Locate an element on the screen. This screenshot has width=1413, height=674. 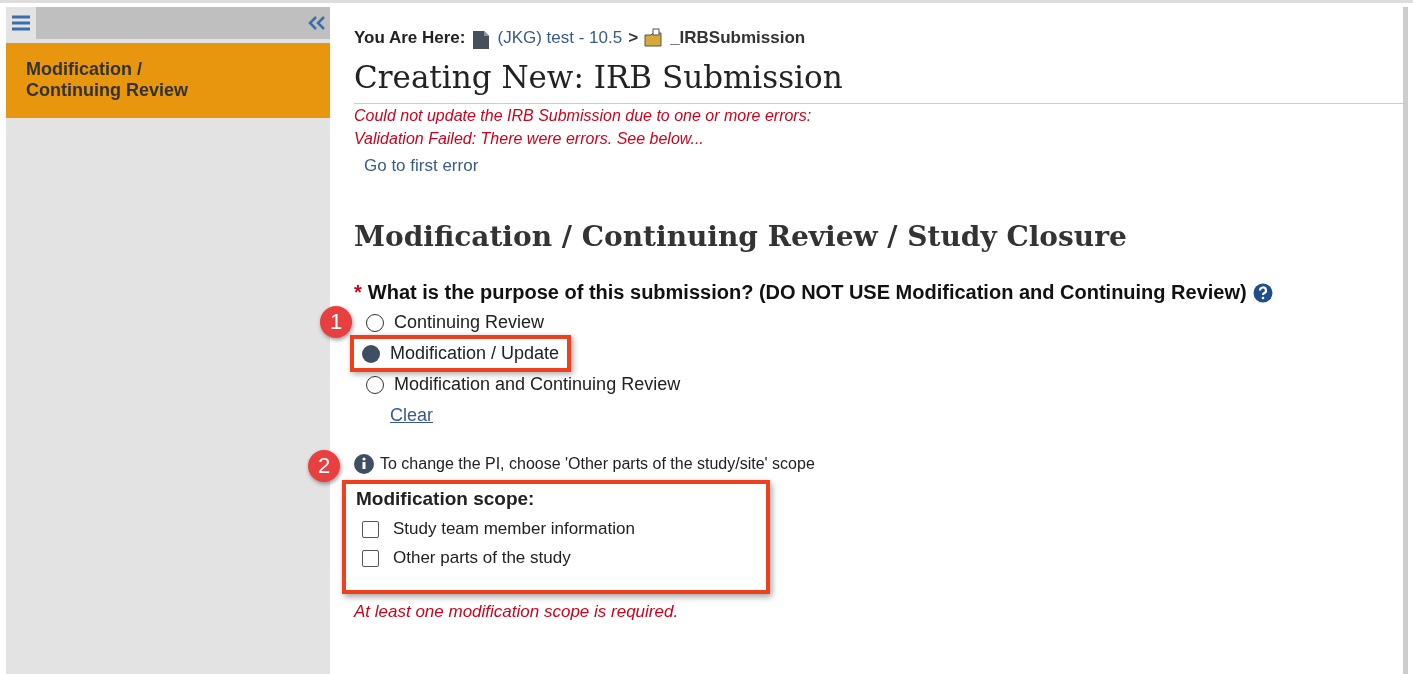
section-title: Modification / Continuing Review / Study Closure is located at coordinates (741, 236).